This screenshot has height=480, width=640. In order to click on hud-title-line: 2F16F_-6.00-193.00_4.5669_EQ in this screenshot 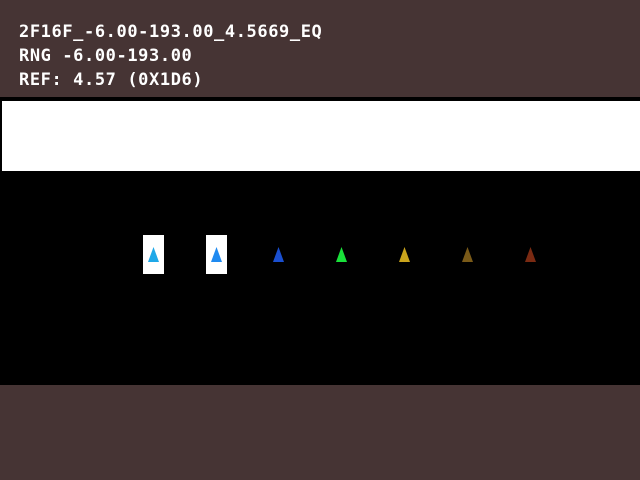, I will do `click(171, 32)`.